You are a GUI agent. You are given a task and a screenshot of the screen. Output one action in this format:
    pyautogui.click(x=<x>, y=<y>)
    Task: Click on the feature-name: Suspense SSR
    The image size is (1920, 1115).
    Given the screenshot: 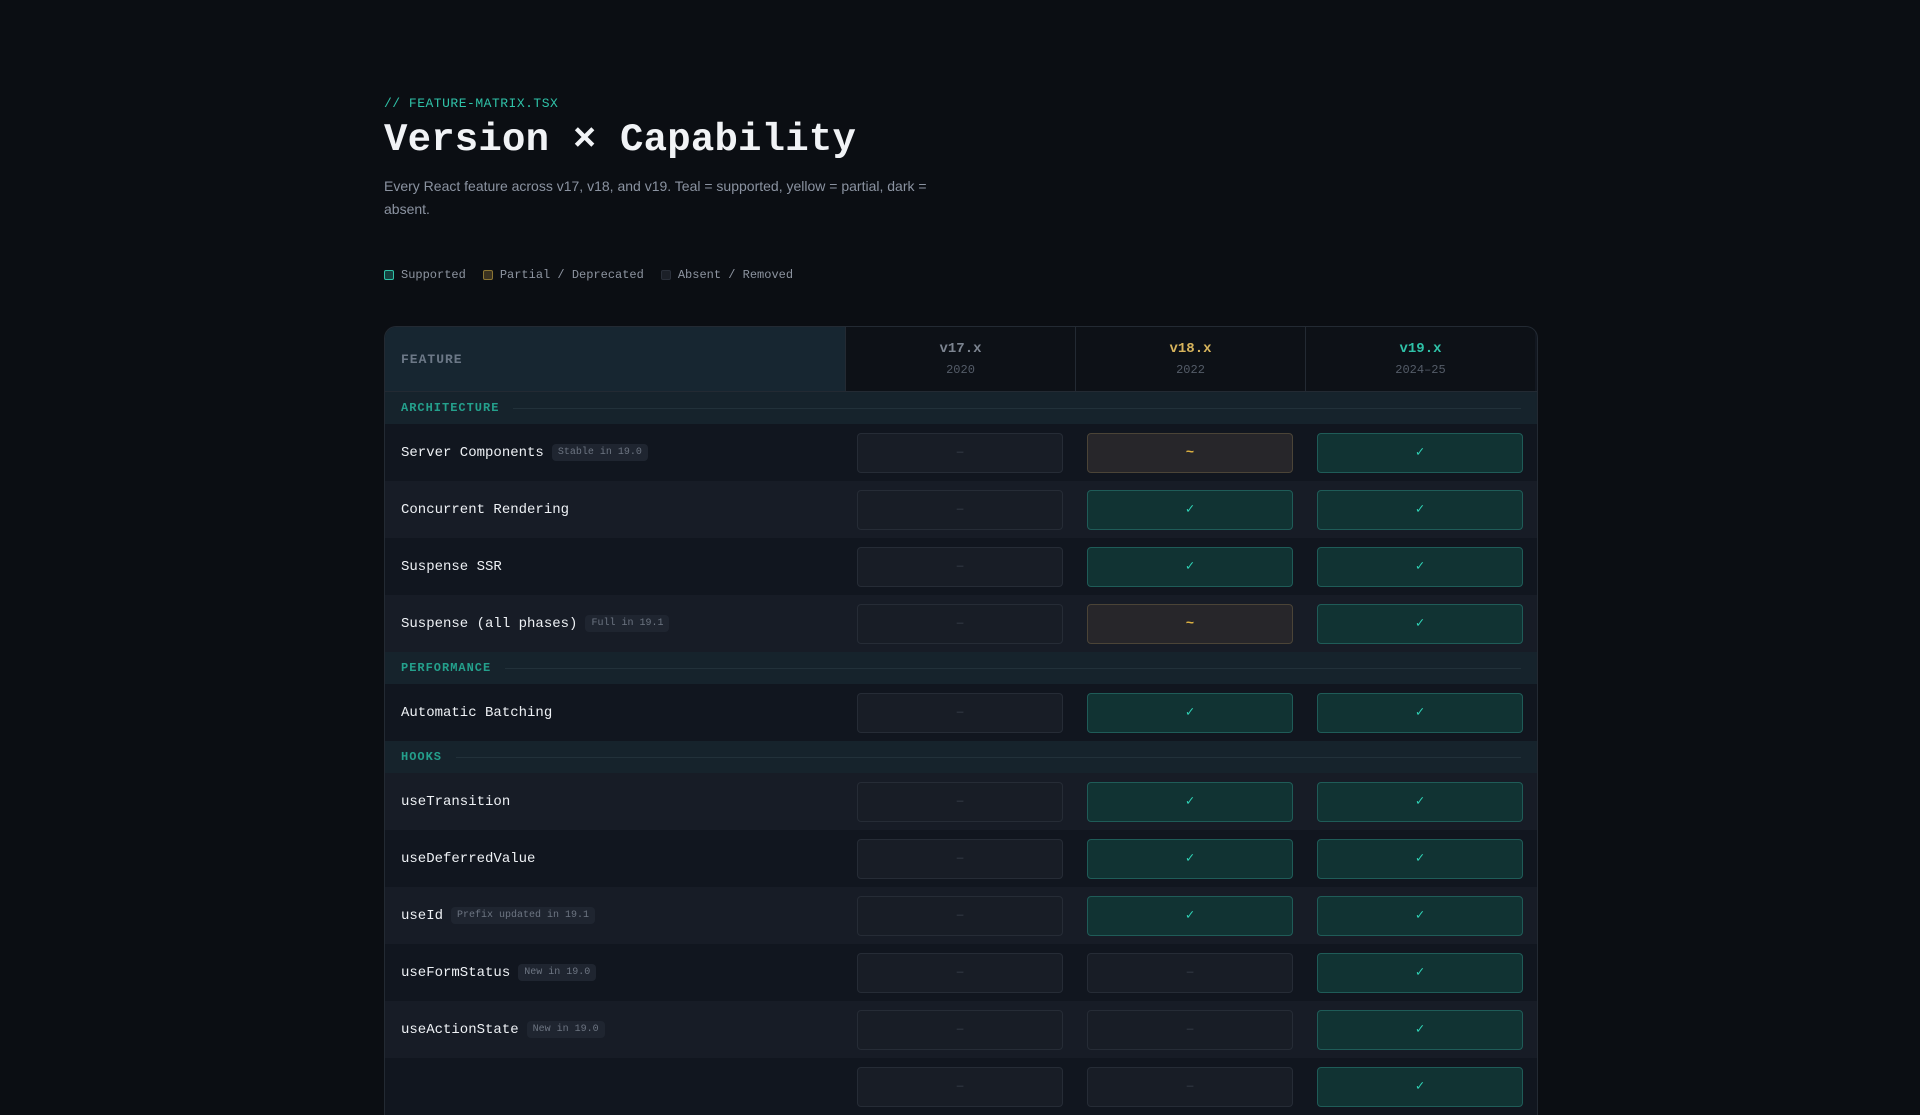 What is the action you would take?
    pyautogui.click(x=451, y=566)
    